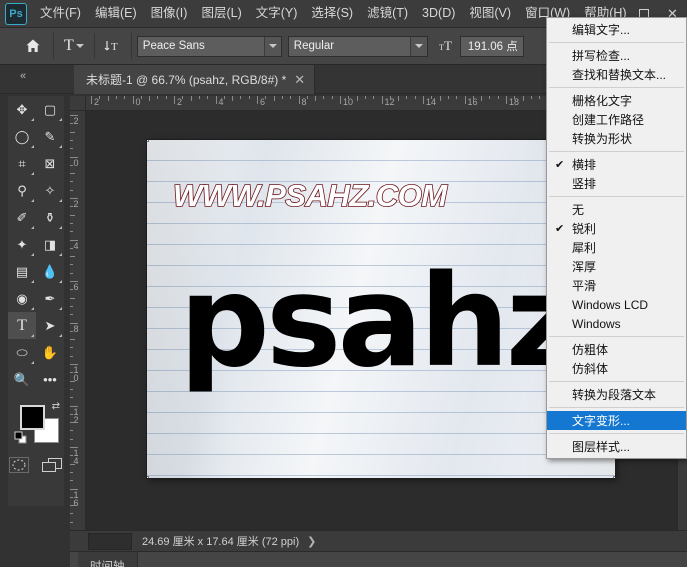 The width and height of the screenshot is (687, 567). I want to click on menu-antialias-windows: Windows, so click(616, 323).